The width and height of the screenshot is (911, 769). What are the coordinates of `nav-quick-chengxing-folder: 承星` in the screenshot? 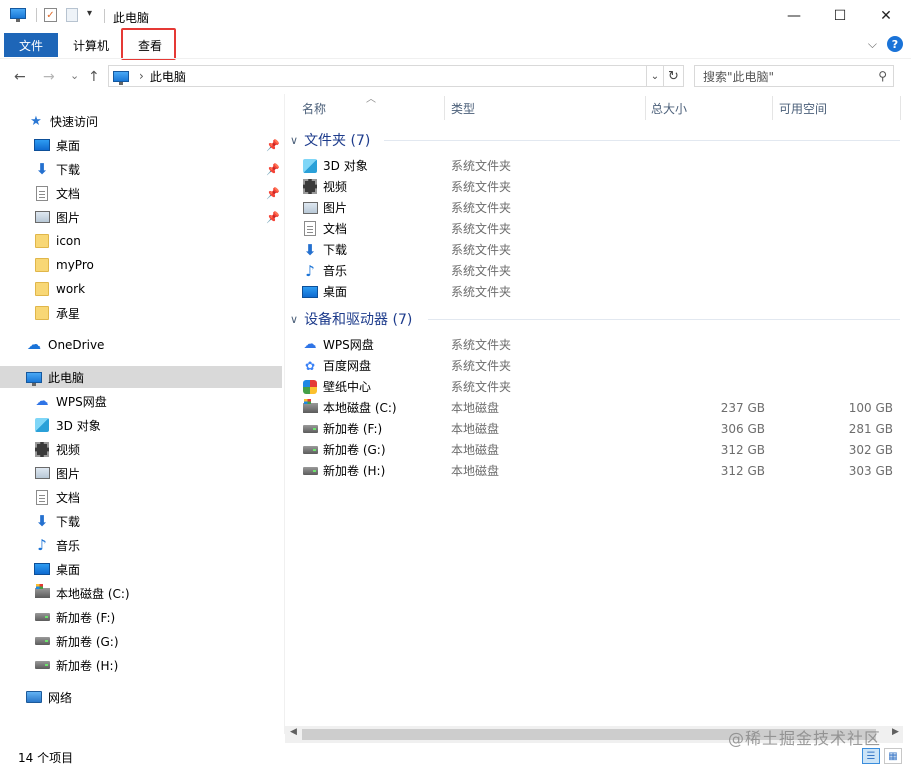 It's located at (142, 313).